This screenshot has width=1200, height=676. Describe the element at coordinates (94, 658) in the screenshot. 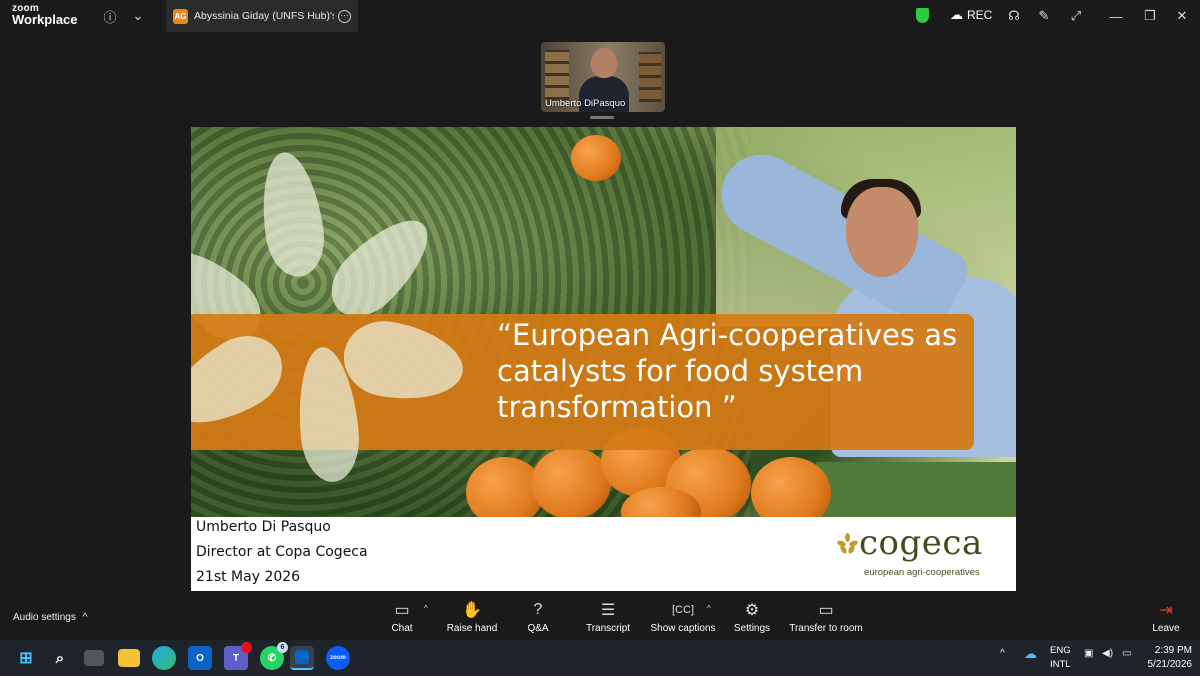

I see `task-view-icon` at that location.